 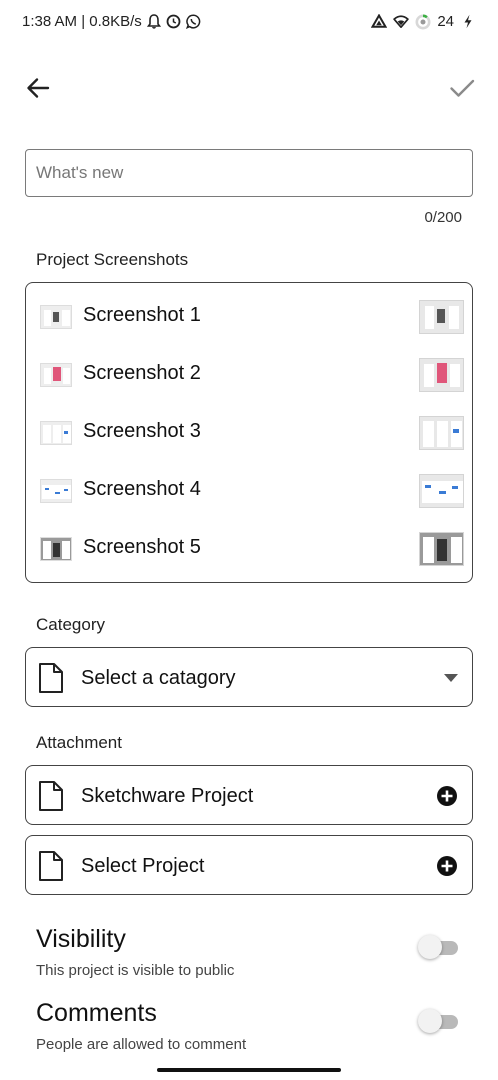 What do you see at coordinates (96, 1013) in the screenshot?
I see `comments-title: Comments` at bounding box center [96, 1013].